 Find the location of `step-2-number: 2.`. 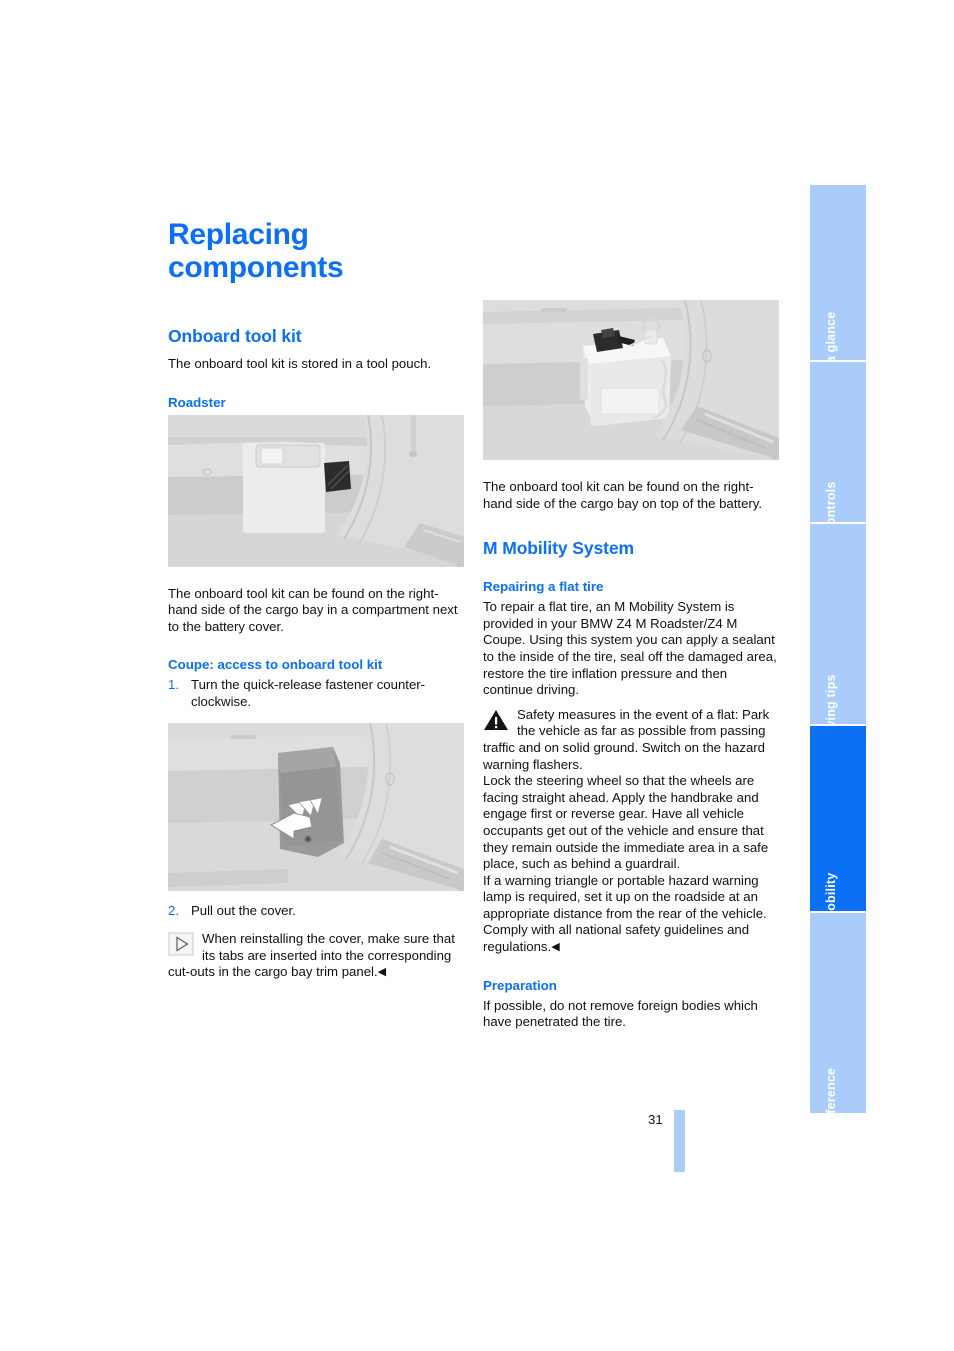

step-2-number: 2. is located at coordinates (173, 910).